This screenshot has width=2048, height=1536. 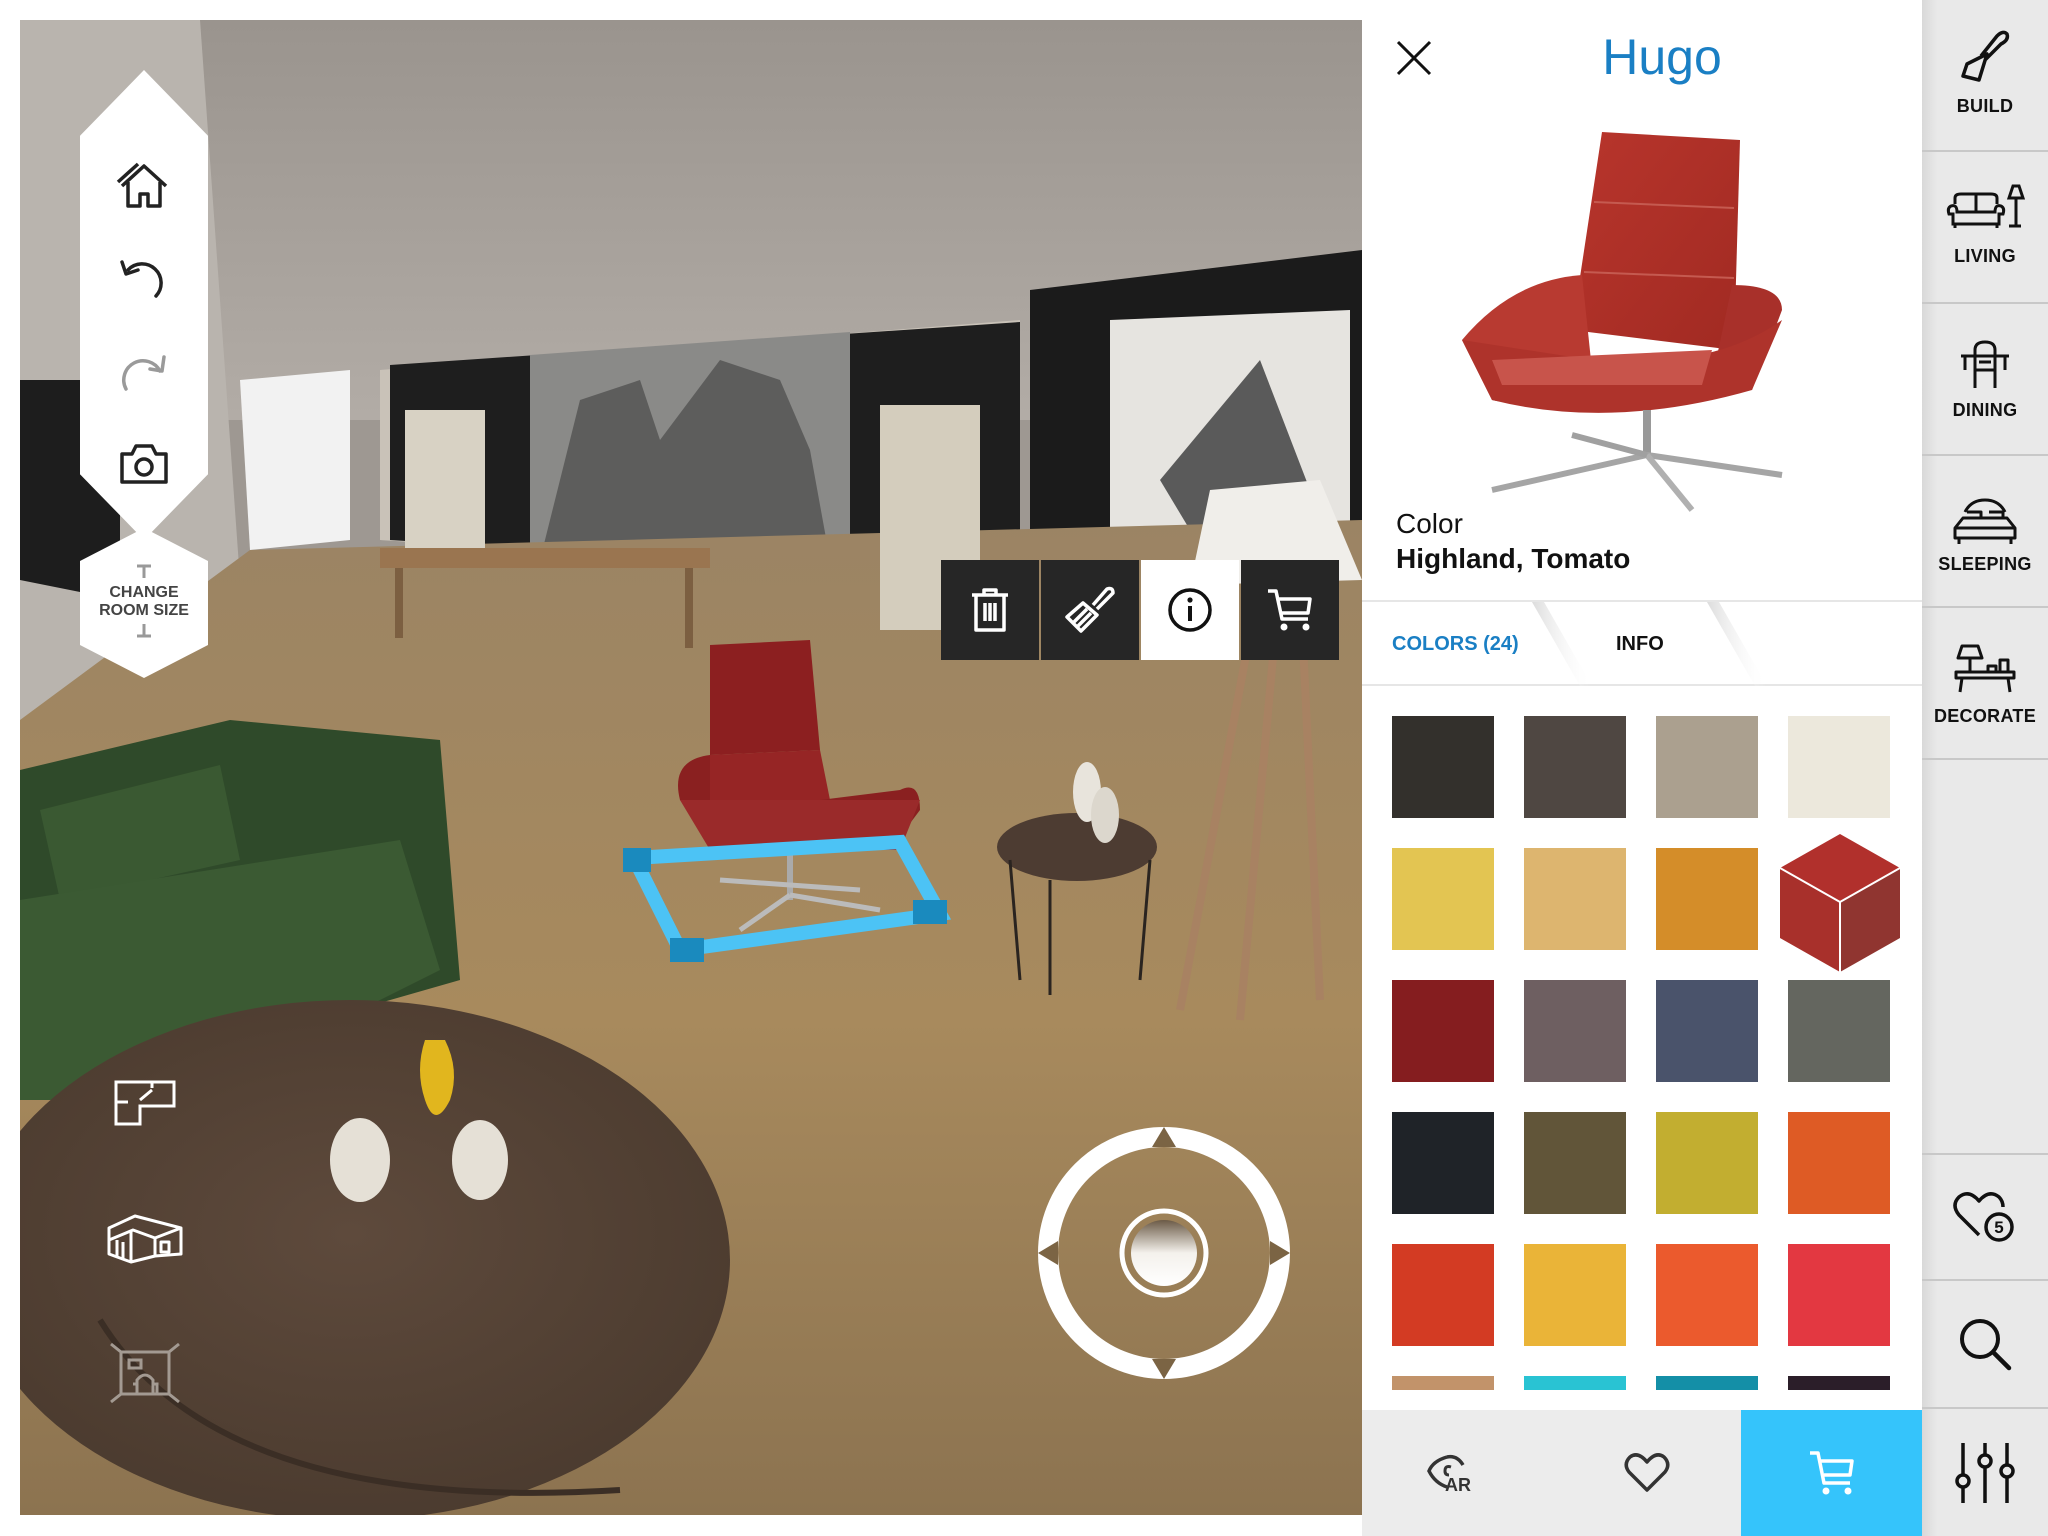 I want to click on 3d-house-icon, so click(x=145, y=1239).